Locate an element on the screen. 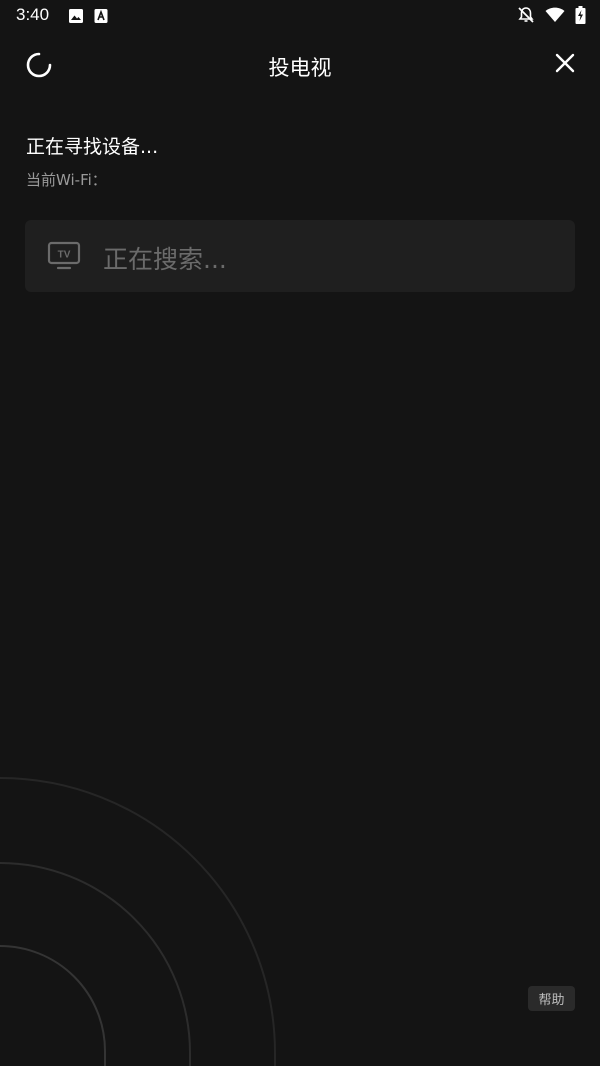 This screenshot has height=1066, width=600. status-right-icons is located at coordinates (551, 15).